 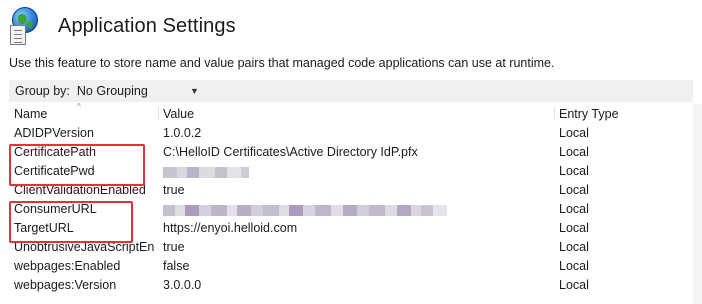 I want to click on group-by-dropdown: No Grouping ▼, so click(x=138, y=91).